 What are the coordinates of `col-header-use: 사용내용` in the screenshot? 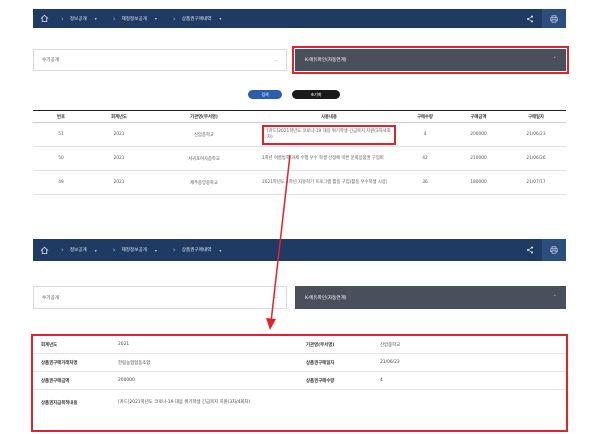 It's located at (329, 116).